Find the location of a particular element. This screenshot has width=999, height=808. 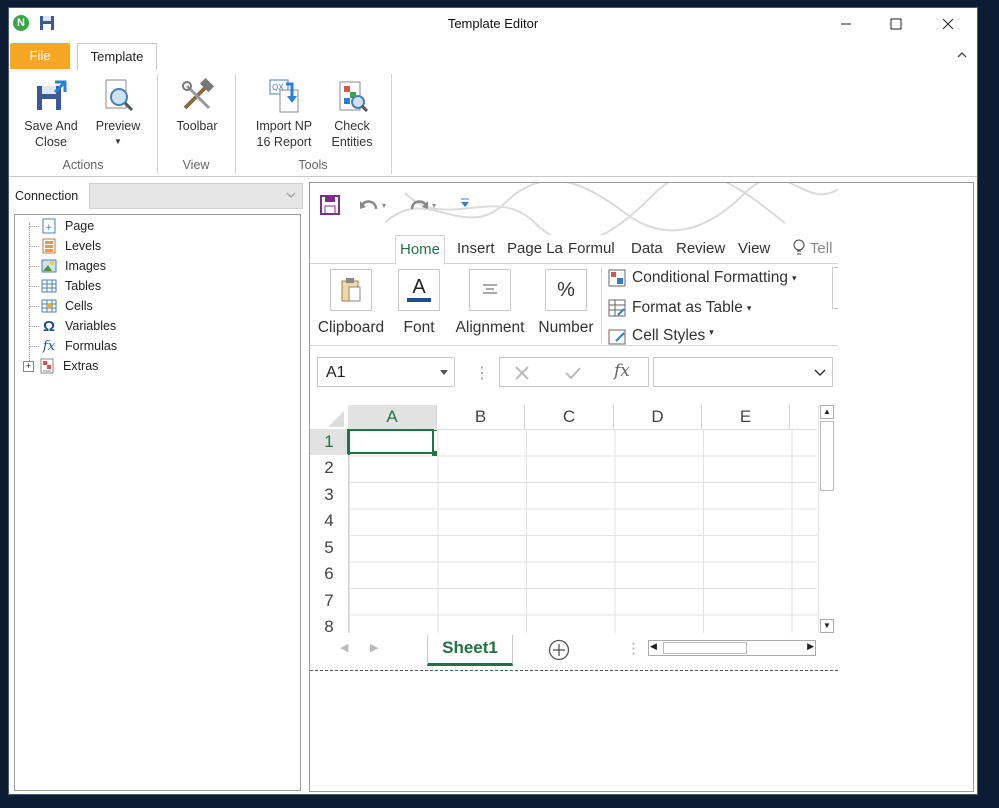

connection-label: Connection is located at coordinates (47, 196).